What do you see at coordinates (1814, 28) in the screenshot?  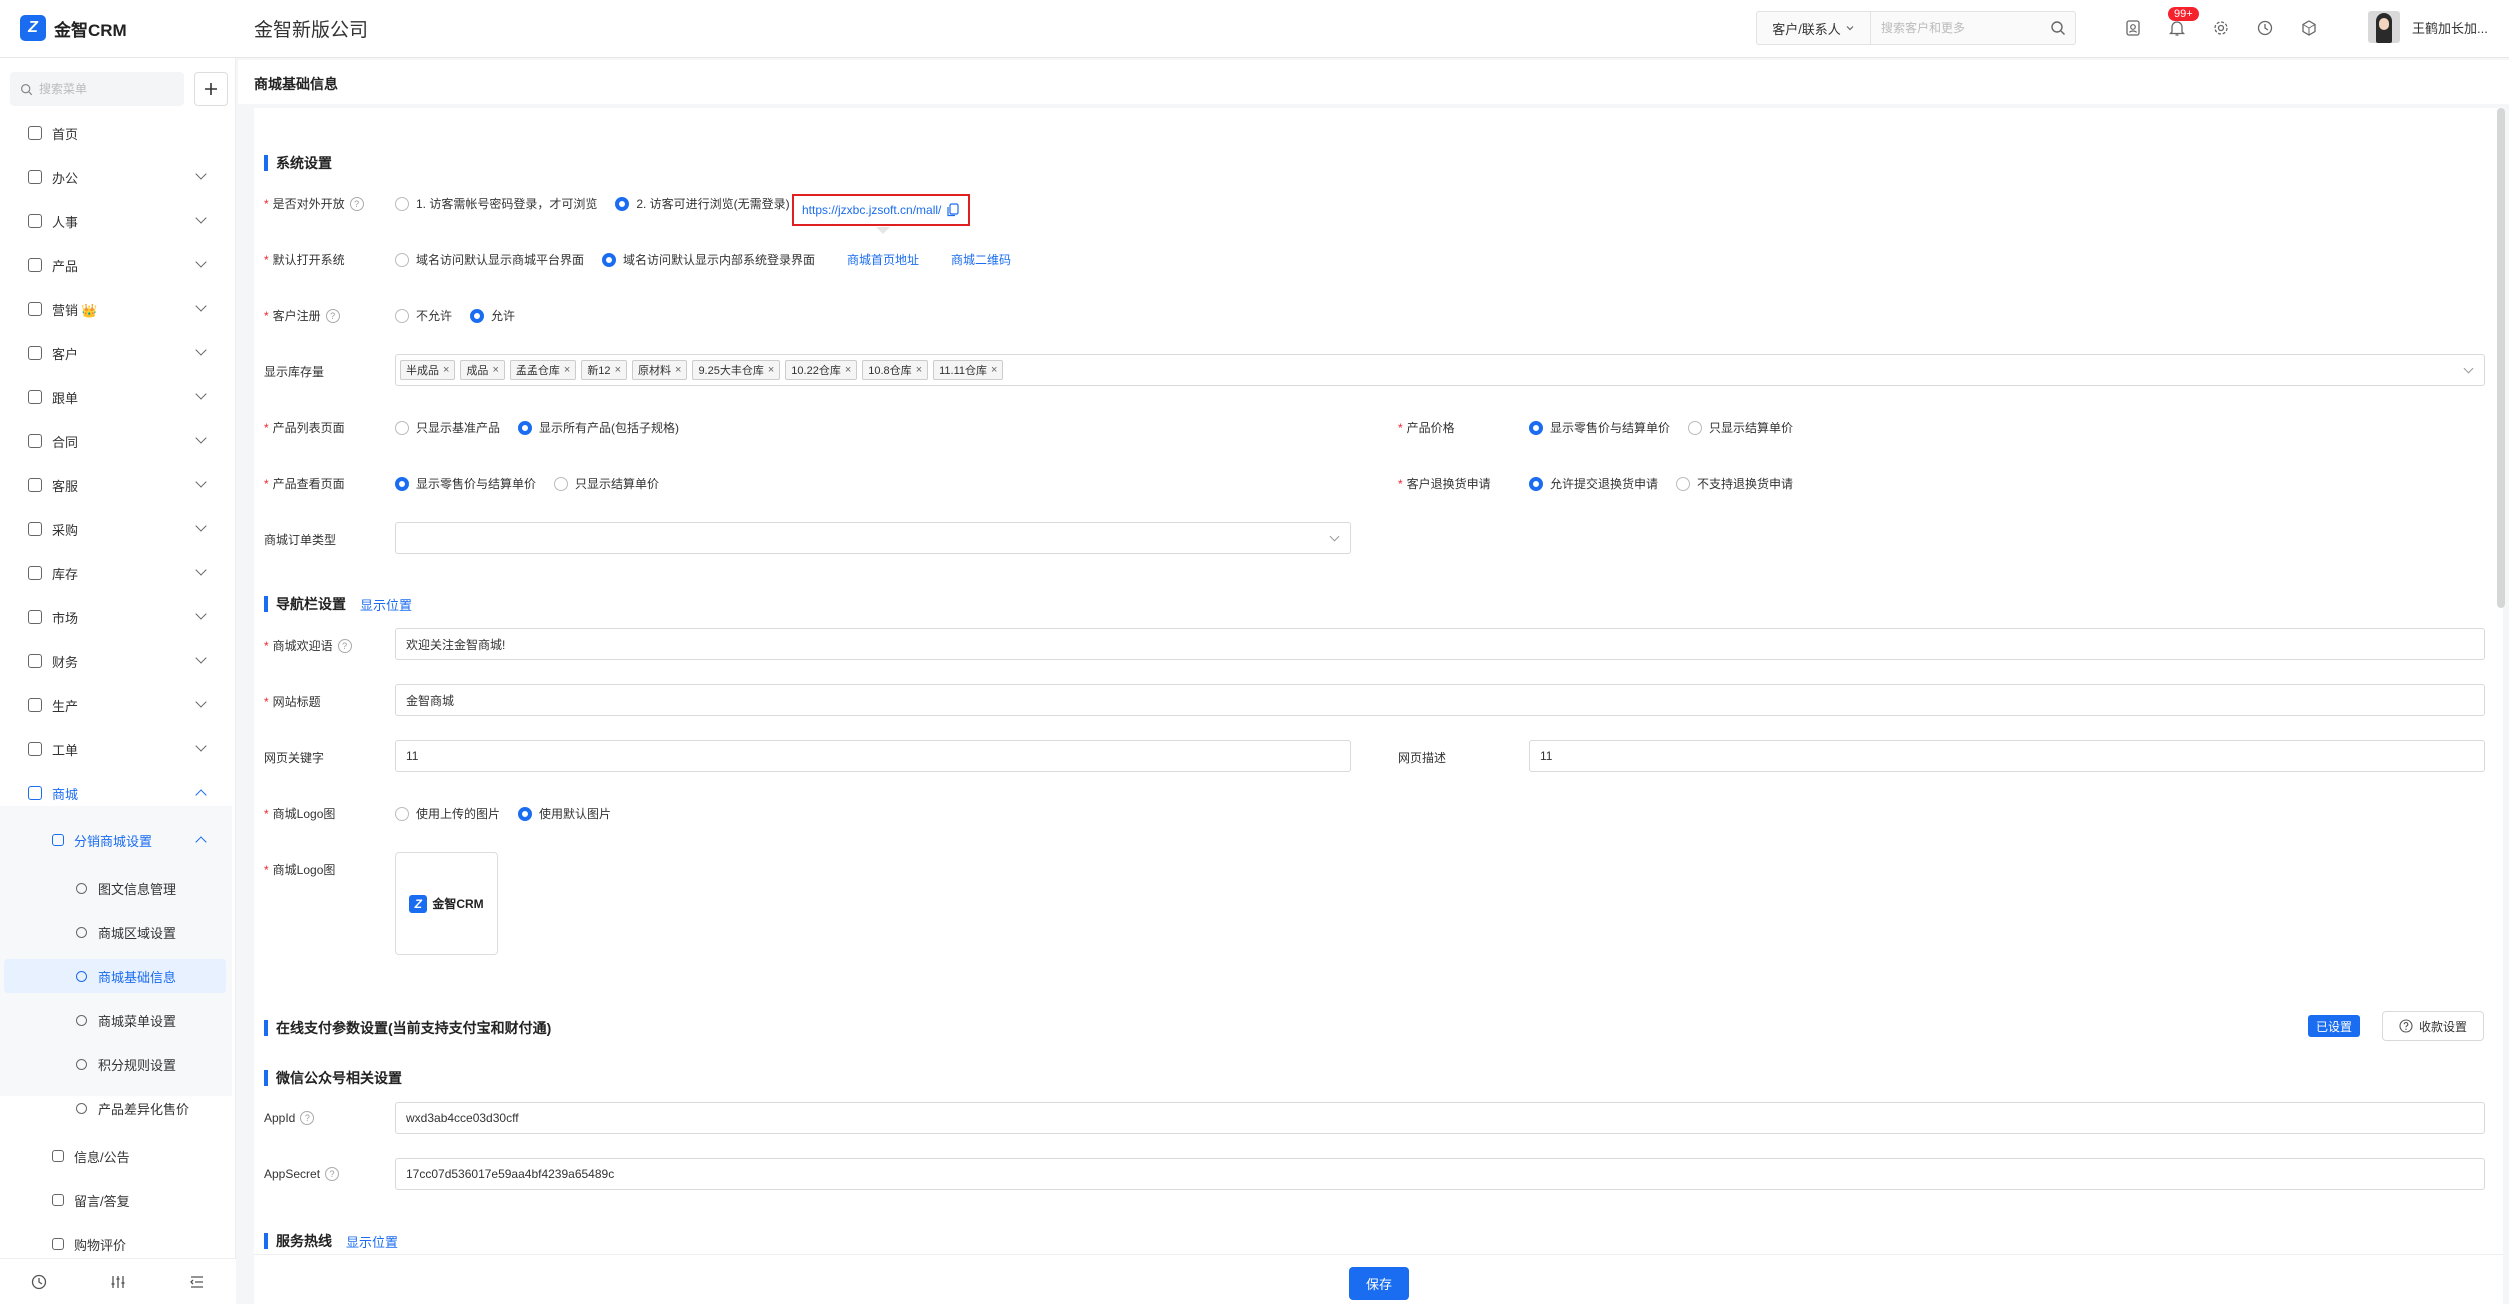 I see `search-scope-select: 客户/联系人` at bounding box center [1814, 28].